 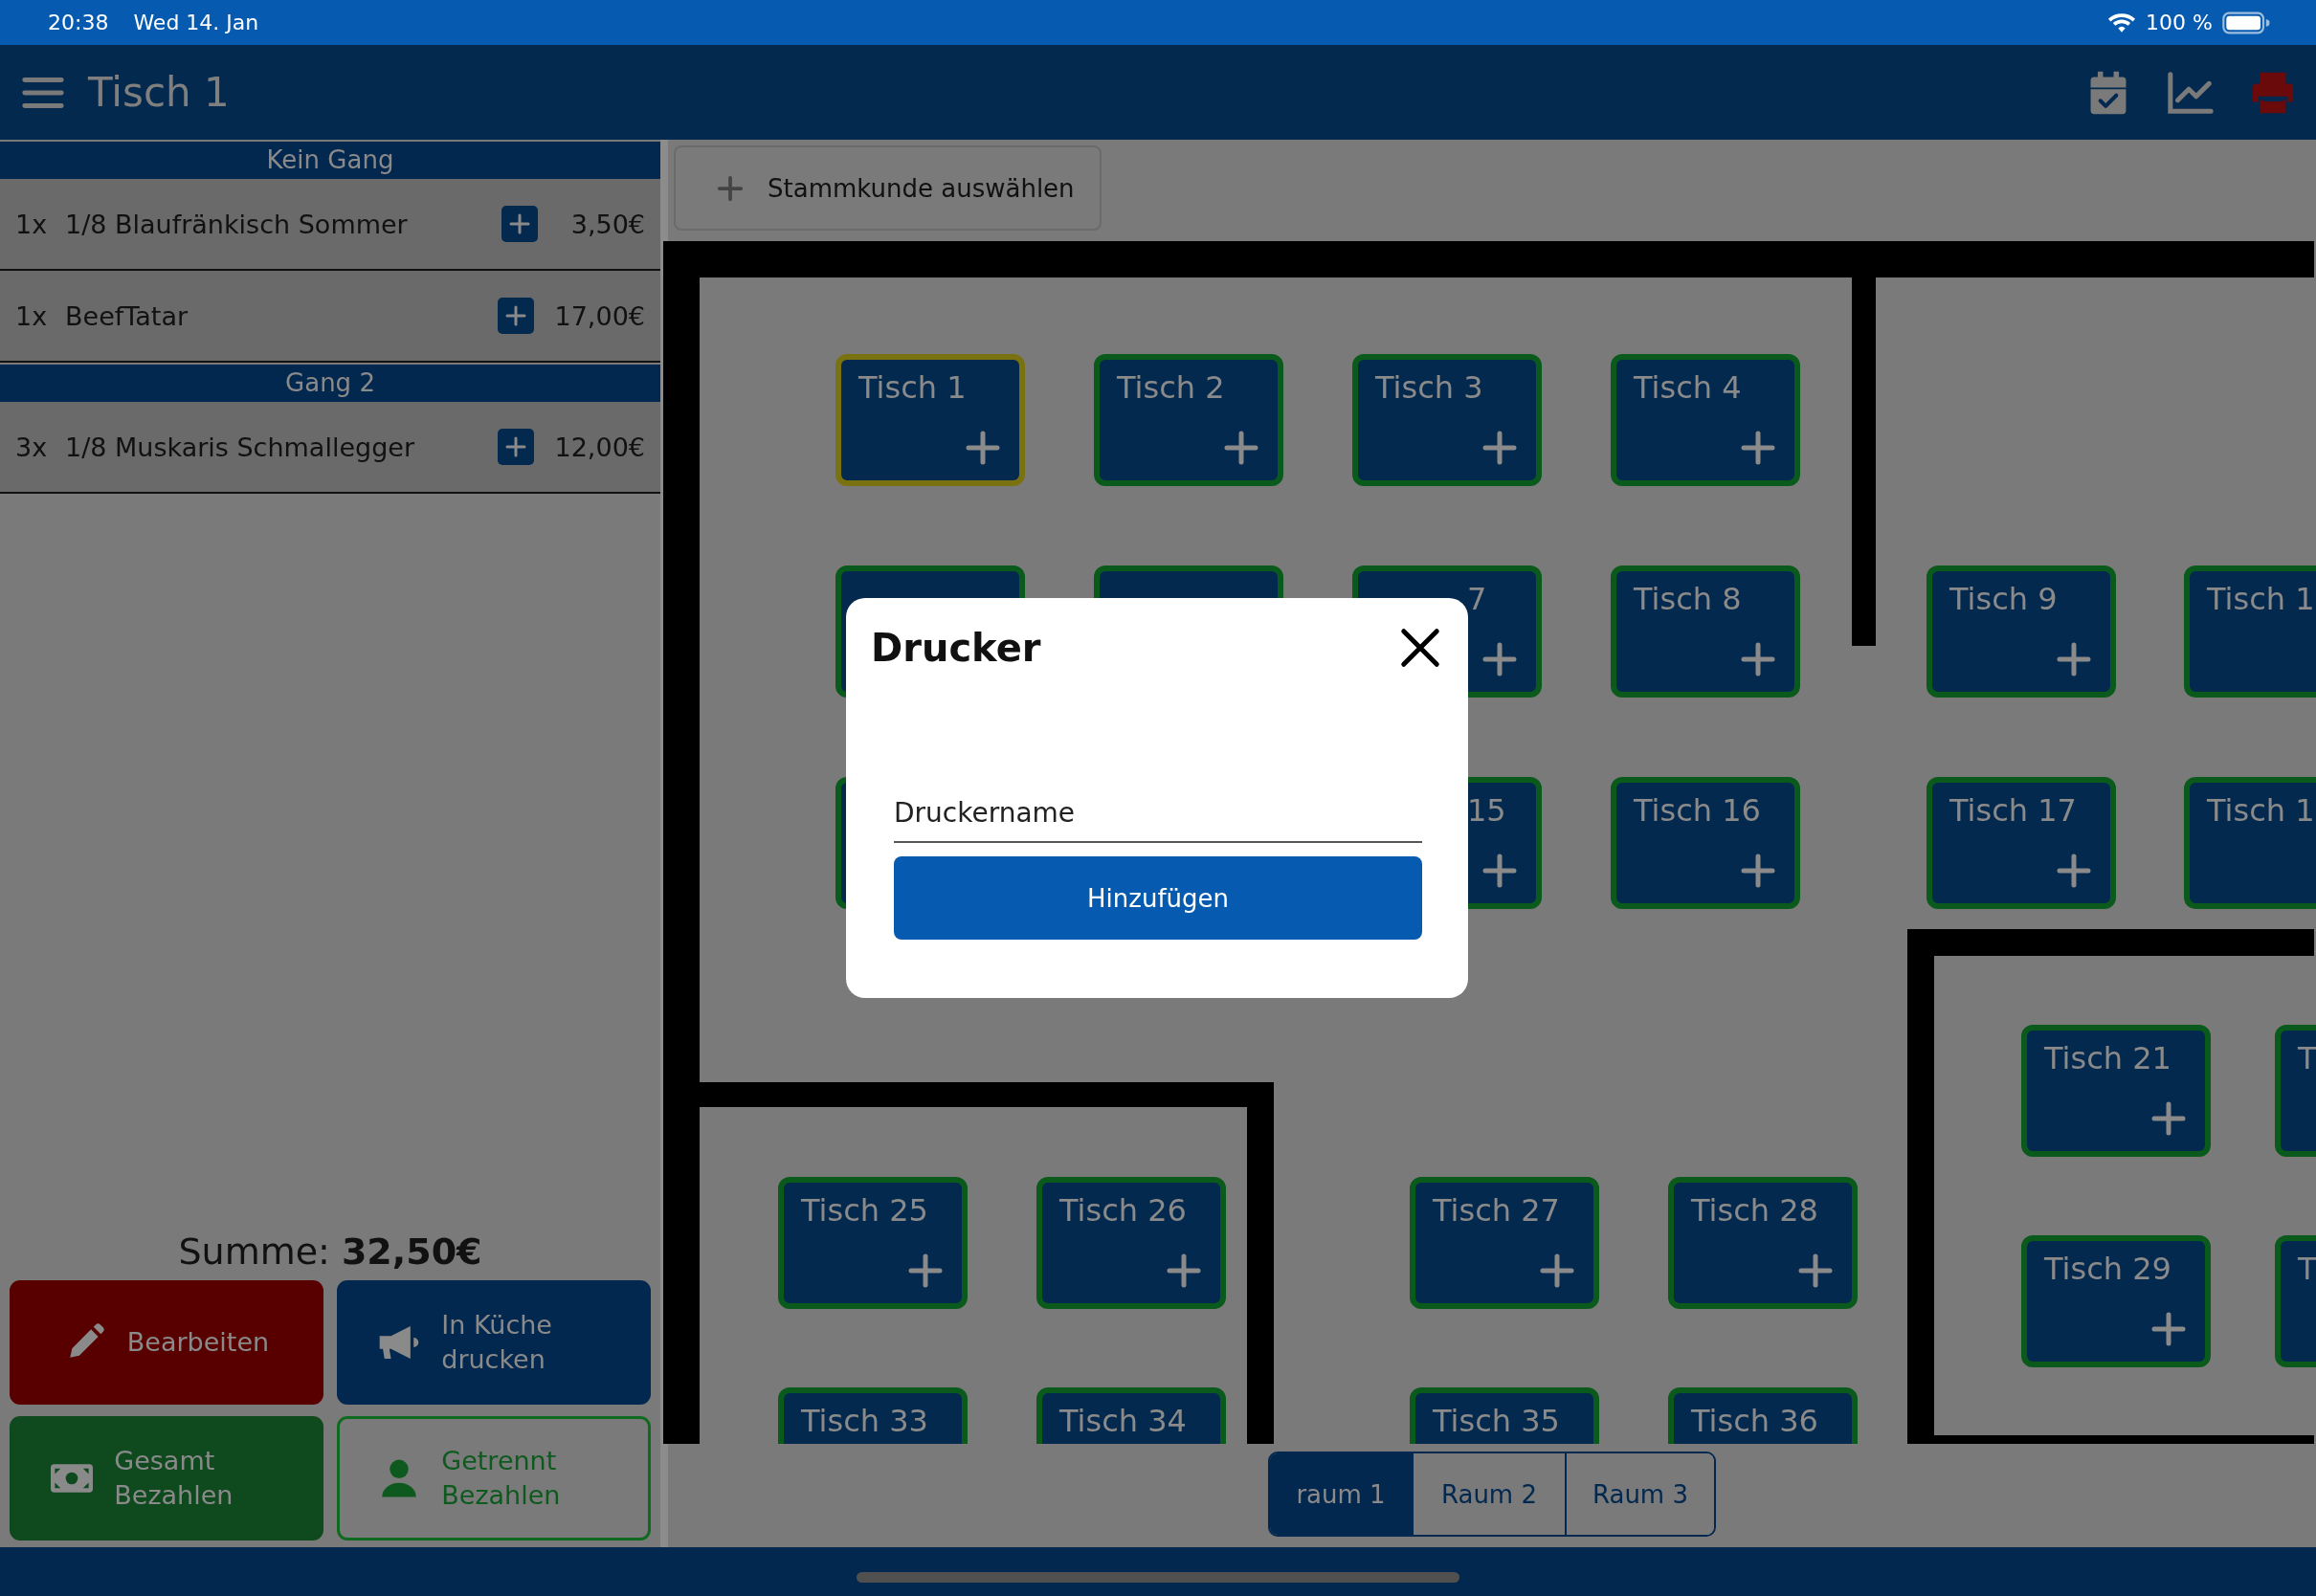 What do you see at coordinates (2122, 22) in the screenshot?
I see `wifi-icon` at bounding box center [2122, 22].